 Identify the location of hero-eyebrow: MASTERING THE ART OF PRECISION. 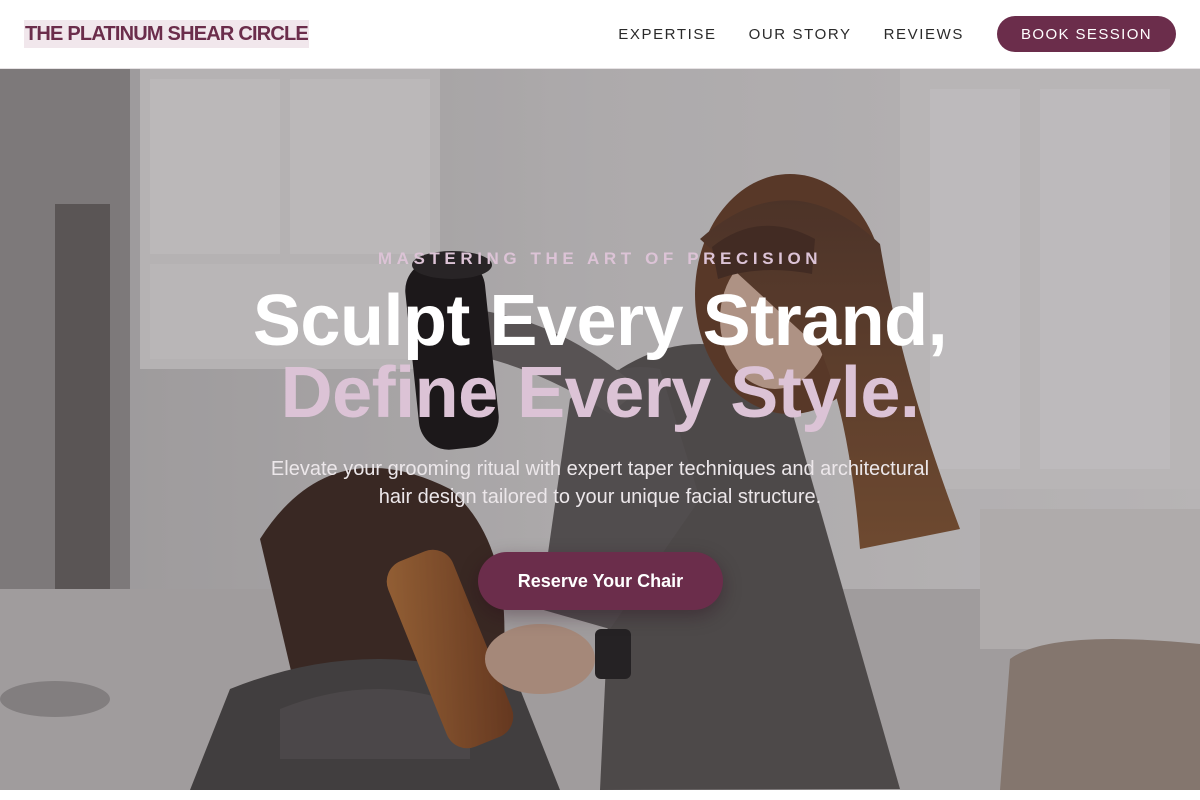
(600, 258).